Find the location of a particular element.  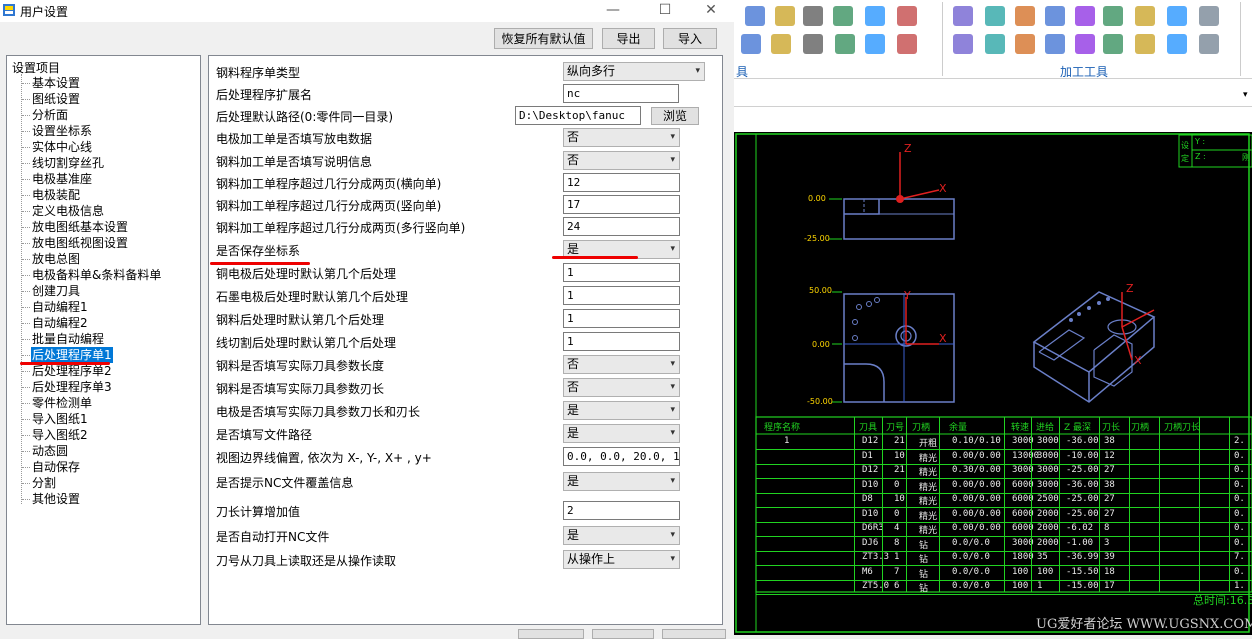

minimize-icon: — is located at coordinates (613, 11).